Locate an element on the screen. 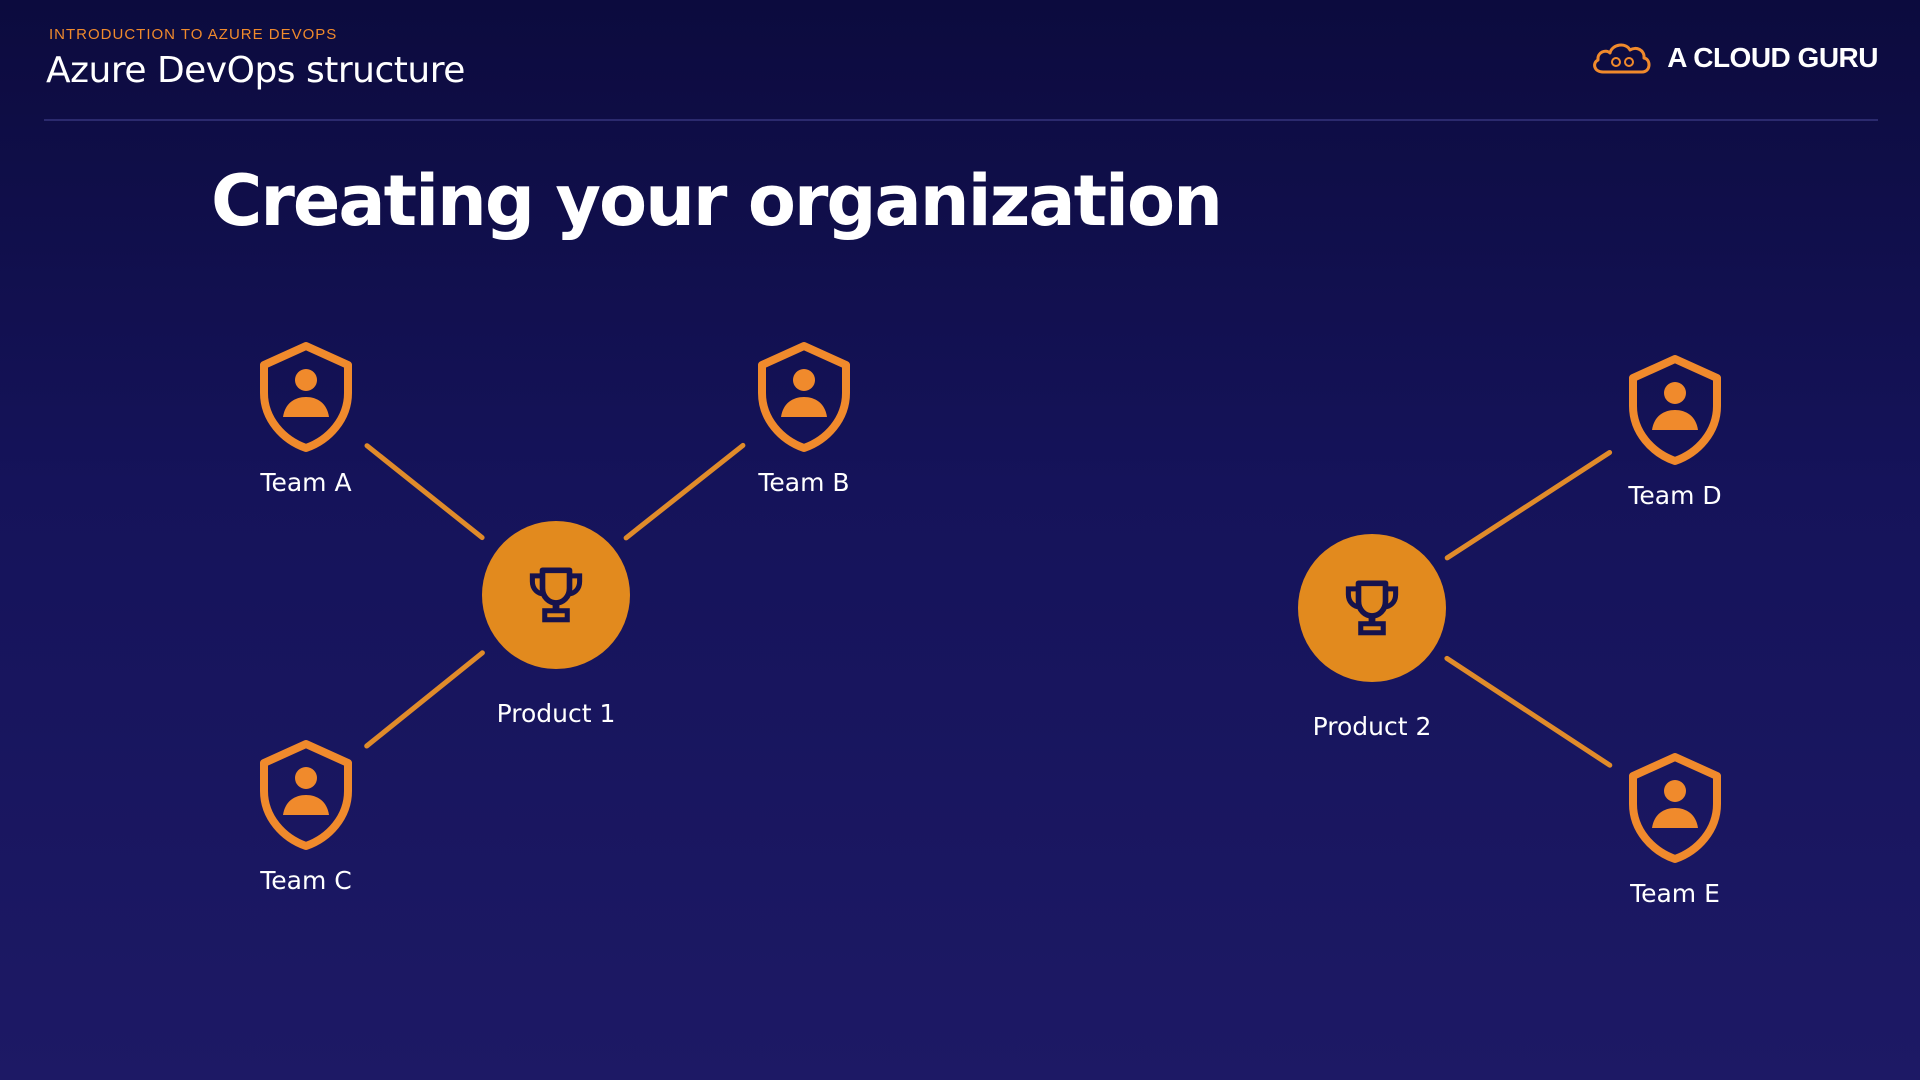 The image size is (1920, 1080). team-label: Team C is located at coordinates (306, 880).